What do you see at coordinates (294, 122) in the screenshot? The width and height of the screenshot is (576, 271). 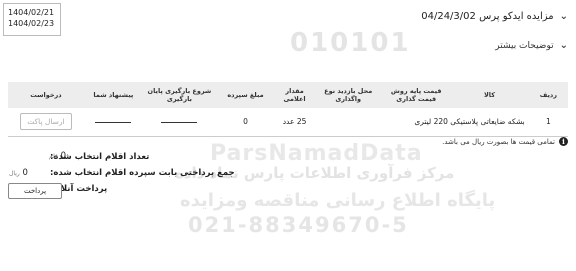 I see `cell-quantity: 25 عدد` at bounding box center [294, 122].